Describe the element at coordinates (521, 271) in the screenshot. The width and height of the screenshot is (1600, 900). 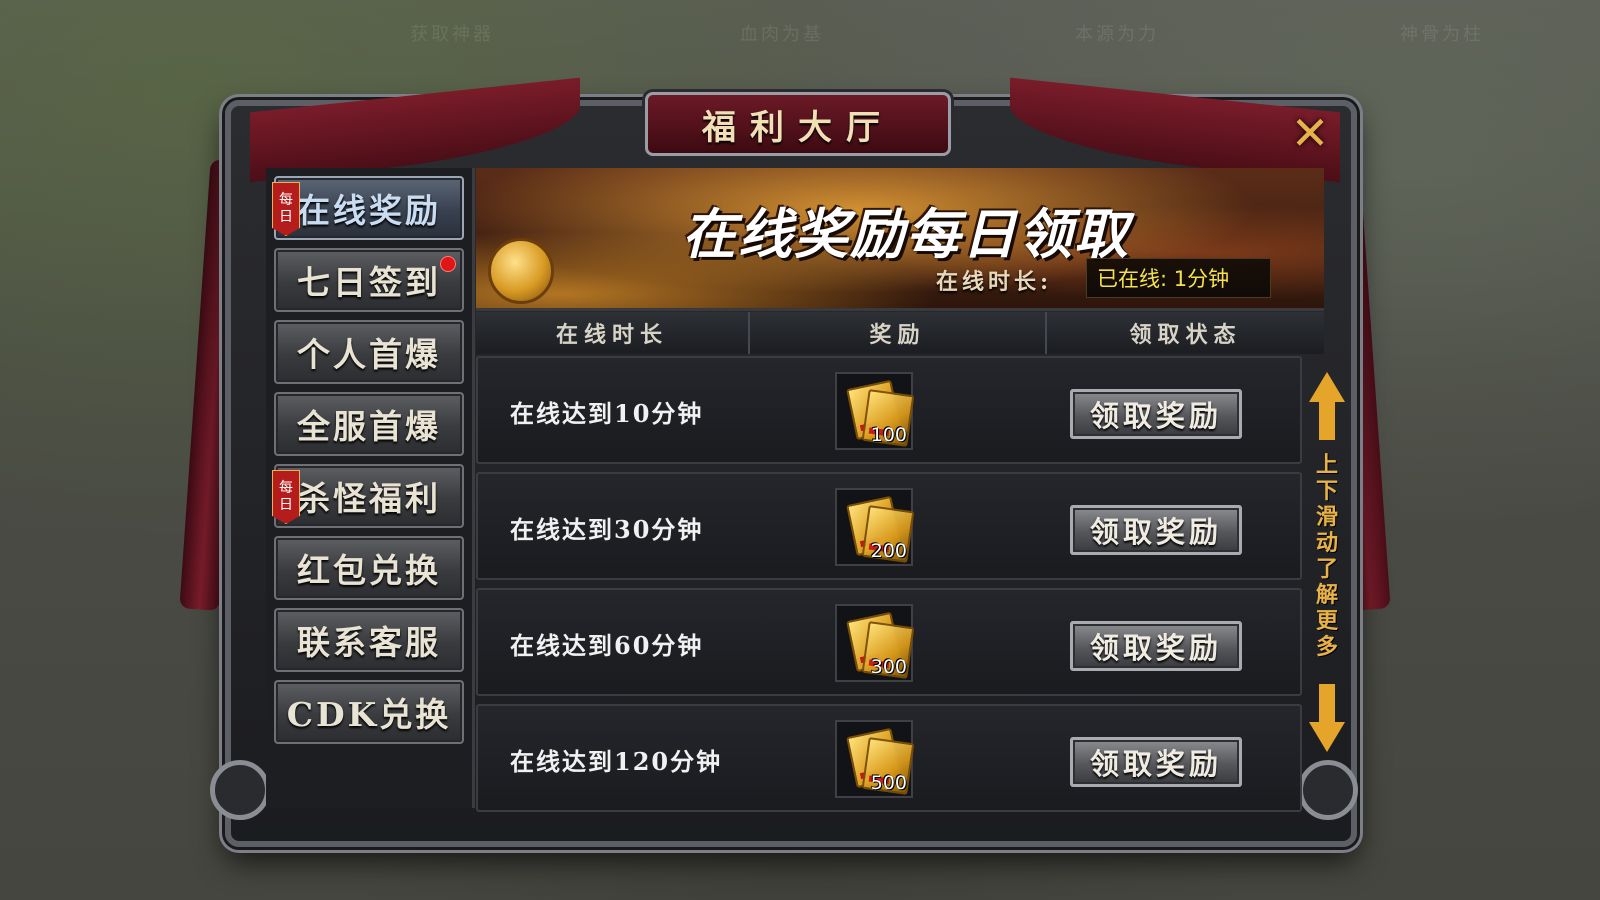
I see `gold-coin-icon` at that location.